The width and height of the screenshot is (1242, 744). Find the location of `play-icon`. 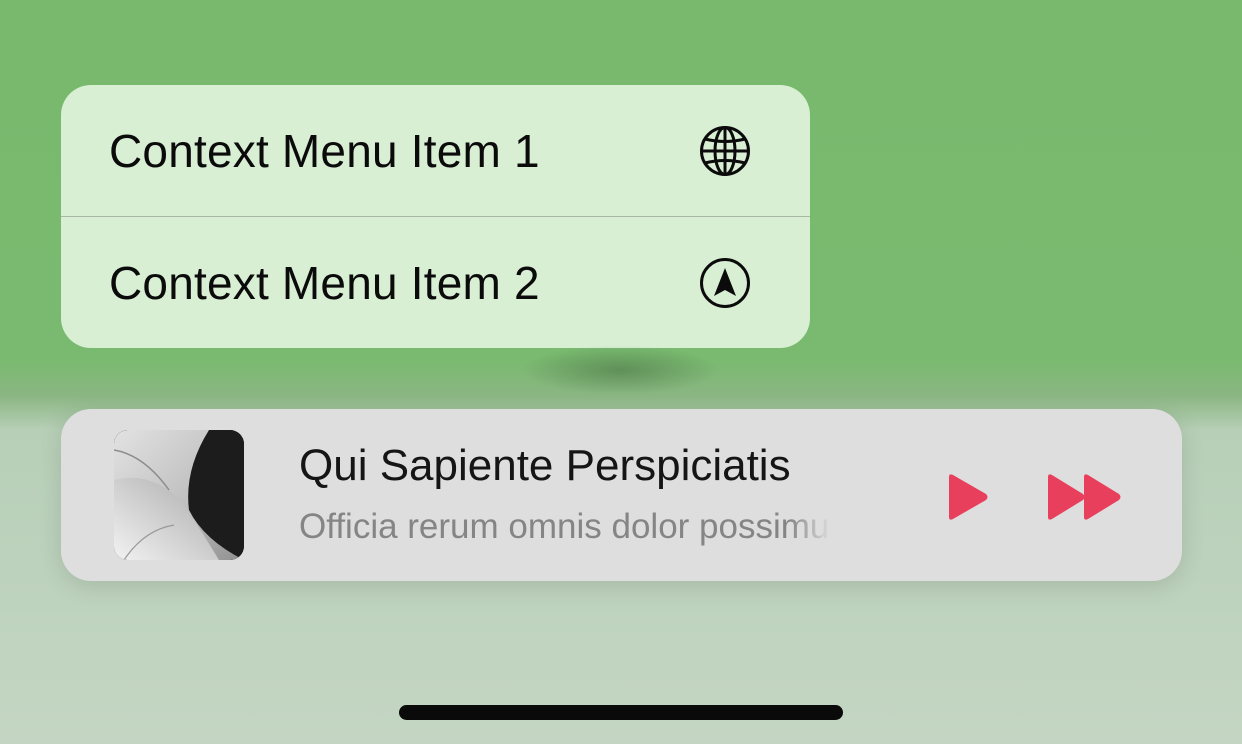

play-icon is located at coordinates (966, 497).